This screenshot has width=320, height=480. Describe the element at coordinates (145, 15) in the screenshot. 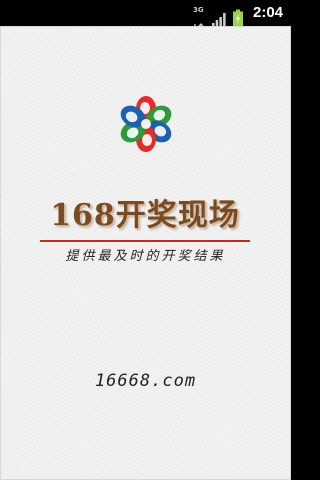

I see `status-bar: 3G 2:04` at that location.